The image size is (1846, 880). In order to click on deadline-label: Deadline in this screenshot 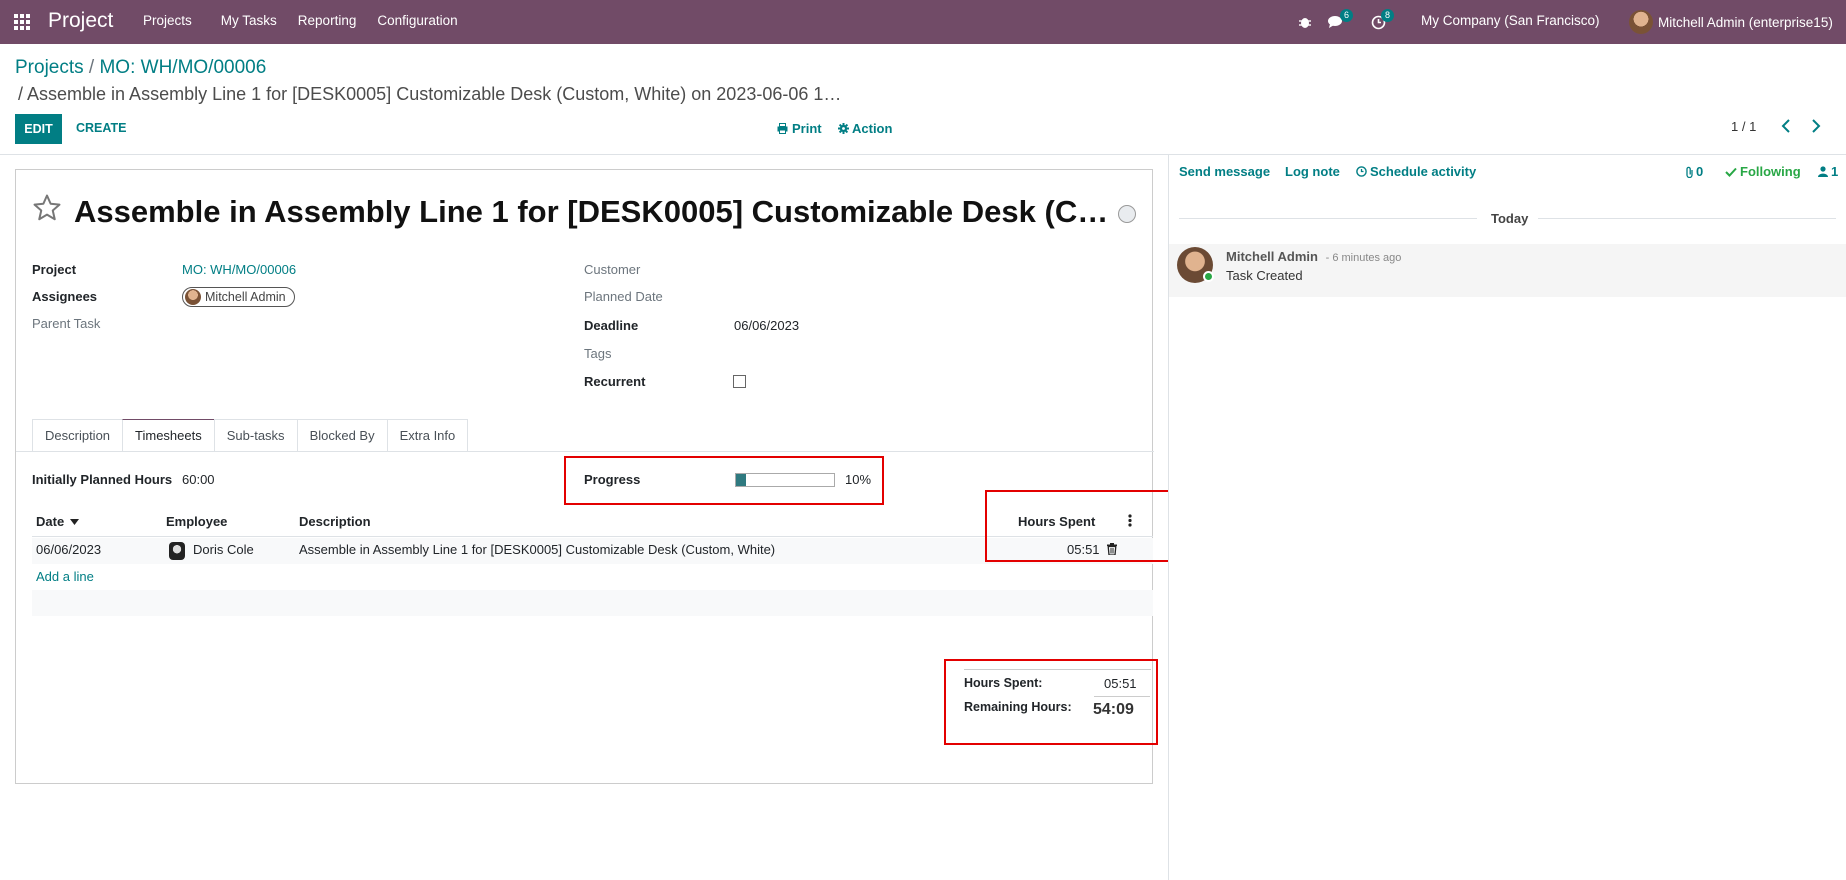, I will do `click(611, 325)`.